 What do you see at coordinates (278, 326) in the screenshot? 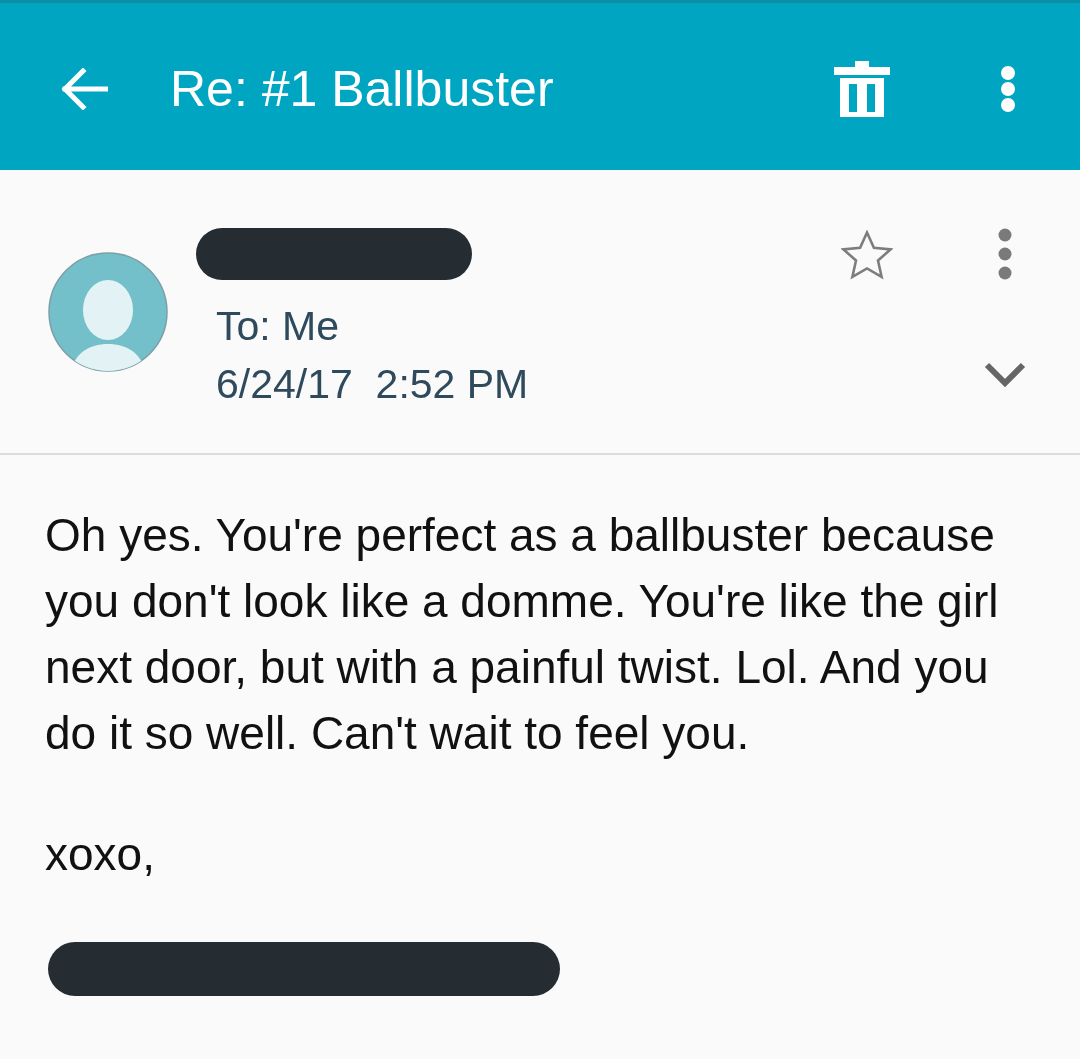
I see `recipient-text: To: Me` at bounding box center [278, 326].